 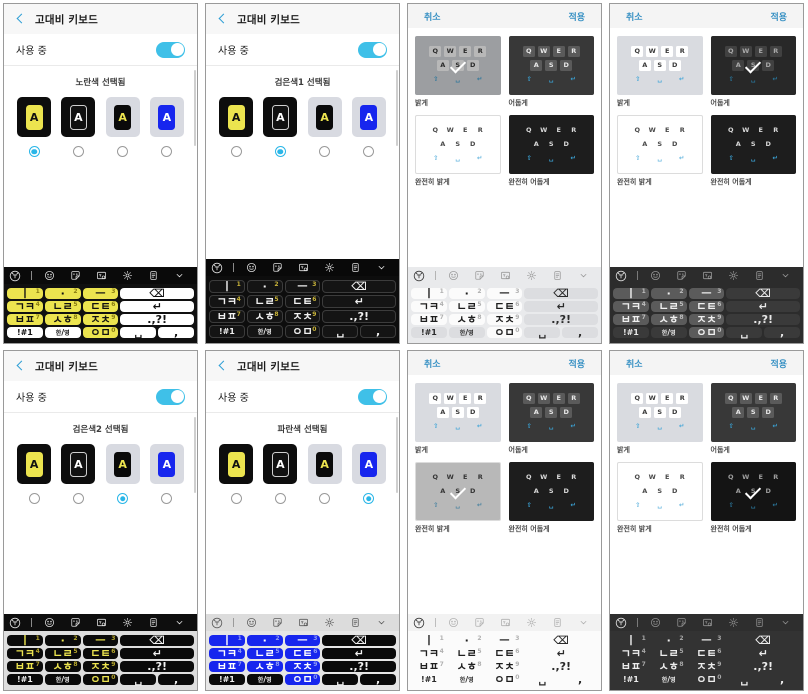 What do you see at coordinates (480, 622) in the screenshot?
I see `sticker-icon` at bounding box center [480, 622].